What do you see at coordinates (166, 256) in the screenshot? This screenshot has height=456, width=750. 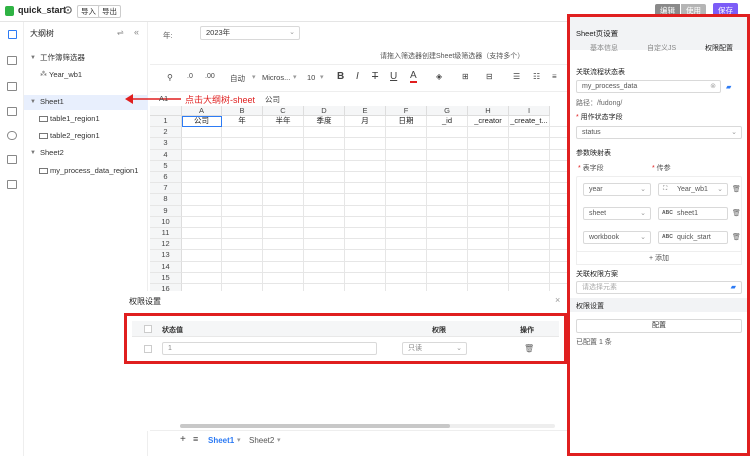 I see `row-header: 13` at bounding box center [166, 256].